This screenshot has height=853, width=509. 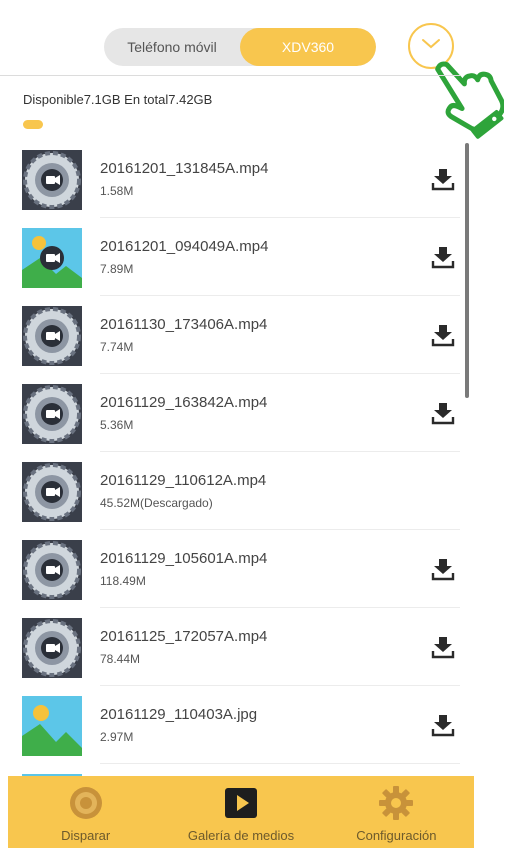 I want to click on file-size: 5.36M, so click(x=117, y=425).